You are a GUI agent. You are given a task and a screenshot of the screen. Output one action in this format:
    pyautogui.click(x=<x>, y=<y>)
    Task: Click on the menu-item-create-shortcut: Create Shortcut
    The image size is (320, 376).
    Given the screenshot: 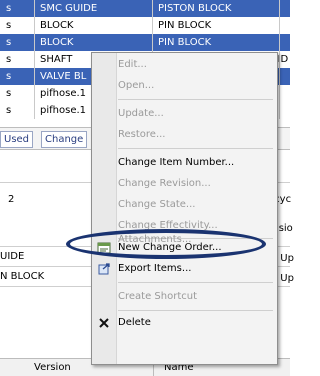 What is the action you would take?
    pyautogui.click(x=157, y=297)
    